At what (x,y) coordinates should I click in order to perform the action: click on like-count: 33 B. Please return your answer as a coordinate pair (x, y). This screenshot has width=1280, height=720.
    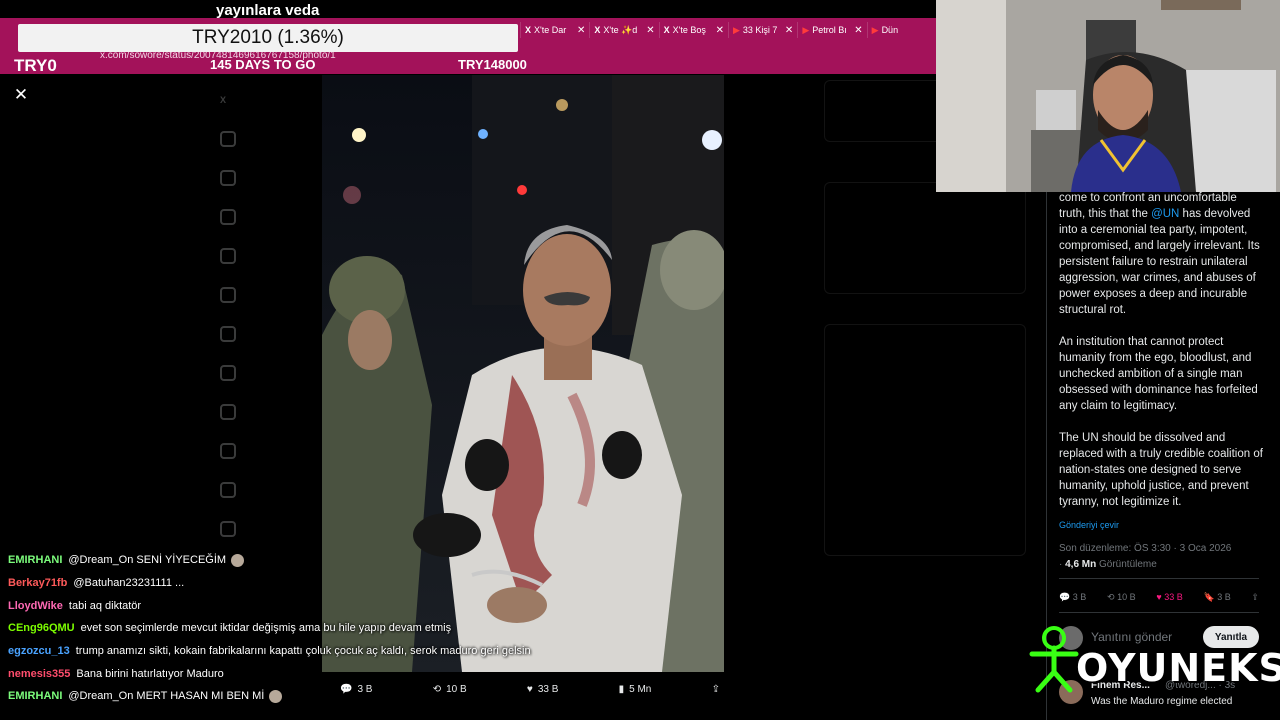
    Looking at the image, I should click on (1173, 597).